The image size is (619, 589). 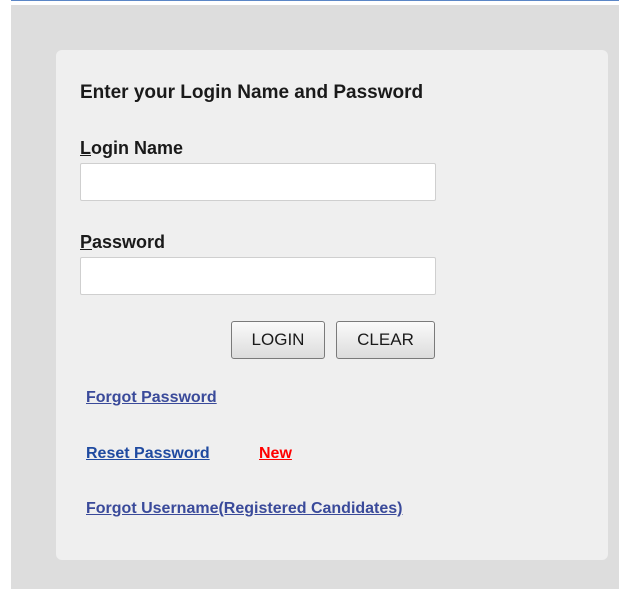 What do you see at coordinates (315, 0) in the screenshot?
I see `top-border-line` at bounding box center [315, 0].